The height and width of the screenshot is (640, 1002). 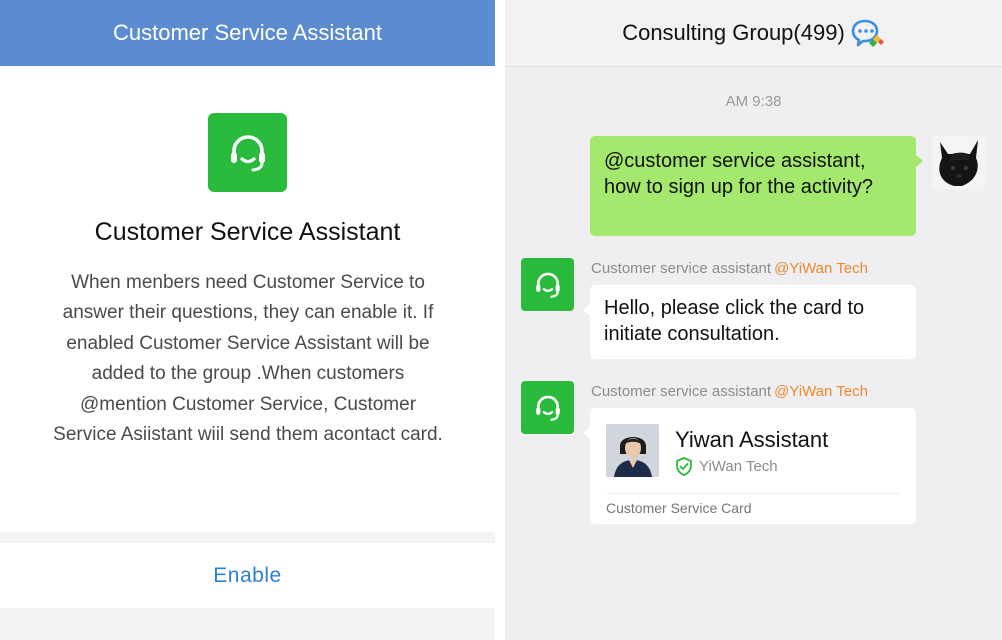 What do you see at coordinates (753, 493) in the screenshot?
I see `card-divider` at bounding box center [753, 493].